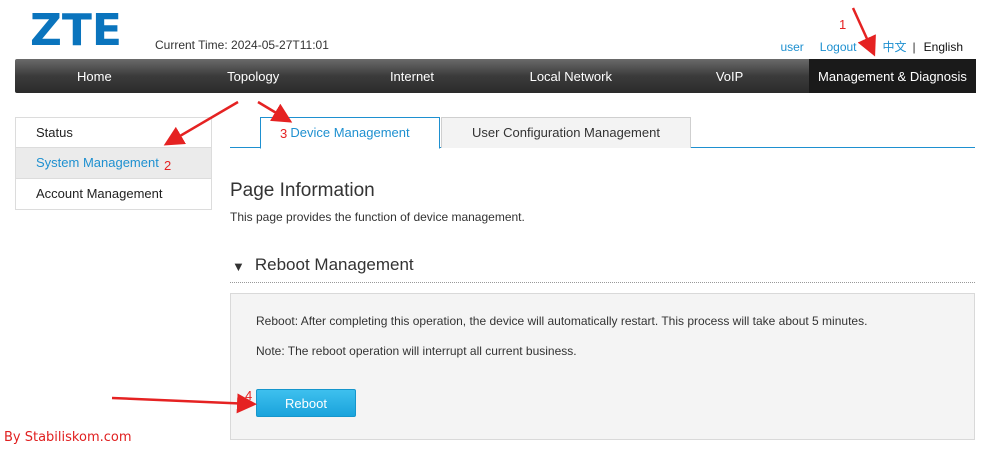 The image size is (987, 450). I want to click on current-time: Current Time: 2024-05-27T11:01, so click(242, 45).